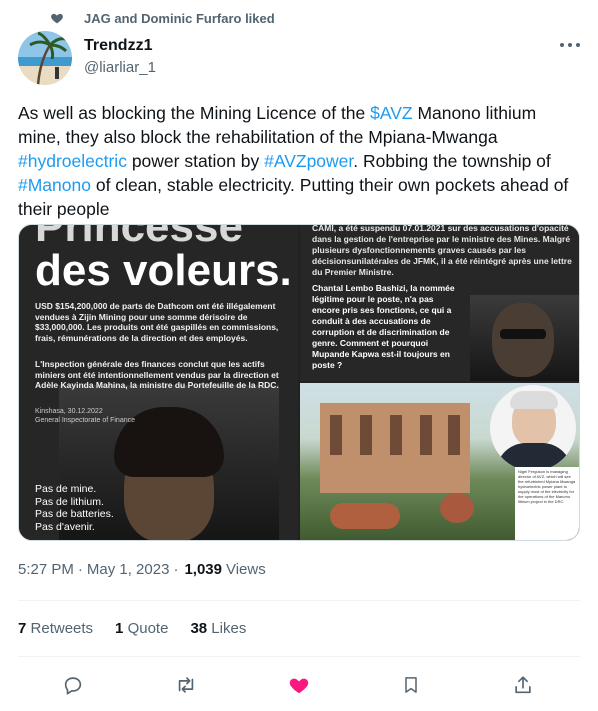 The width and height of the screenshot is (598, 711). What do you see at coordinates (199, 628) in the screenshot?
I see `likes-count: 38` at bounding box center [199, 628].